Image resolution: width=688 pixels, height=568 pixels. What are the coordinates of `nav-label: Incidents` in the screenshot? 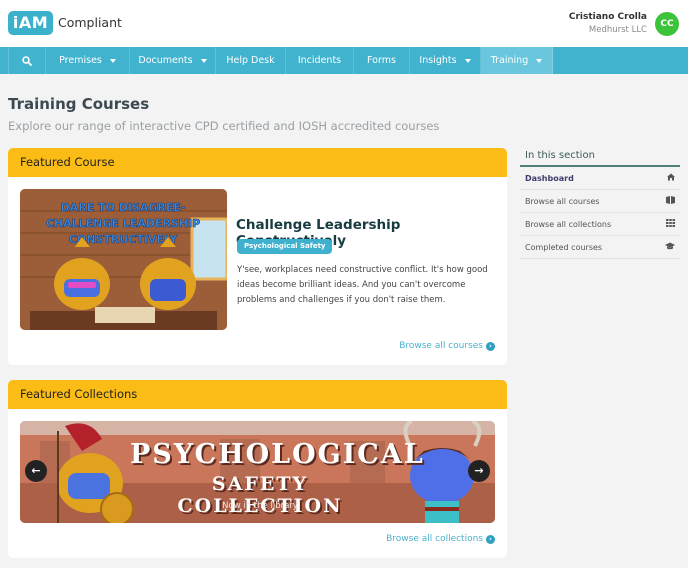 It's located at (319, 60).